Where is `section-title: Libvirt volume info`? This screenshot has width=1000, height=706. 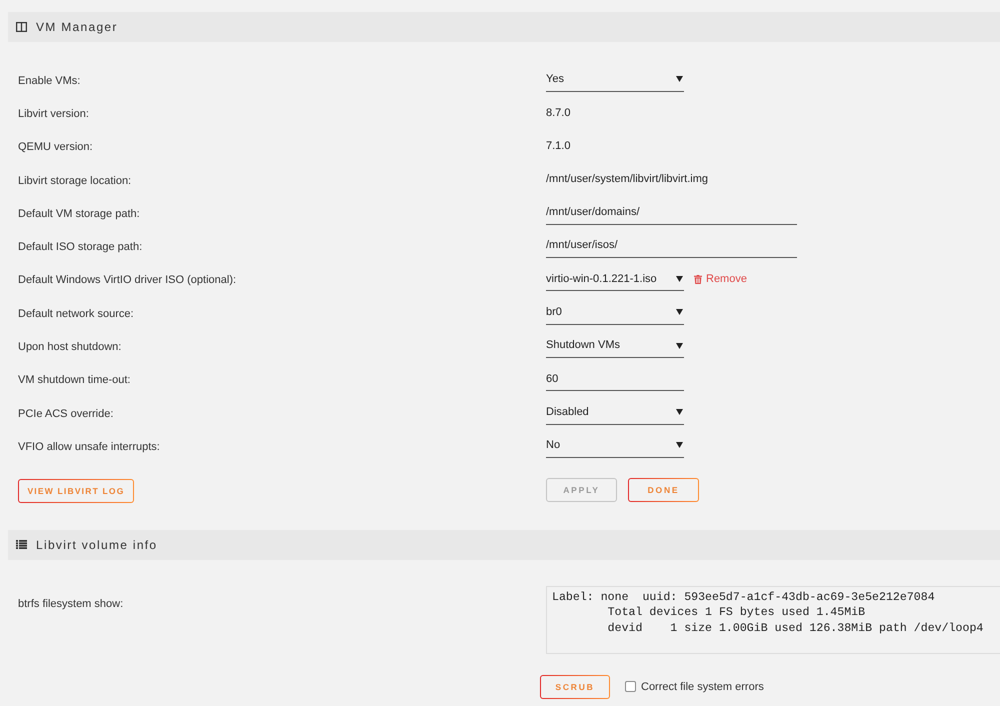
section-title: Libvirt volume info is located at coordinates (97, 545).